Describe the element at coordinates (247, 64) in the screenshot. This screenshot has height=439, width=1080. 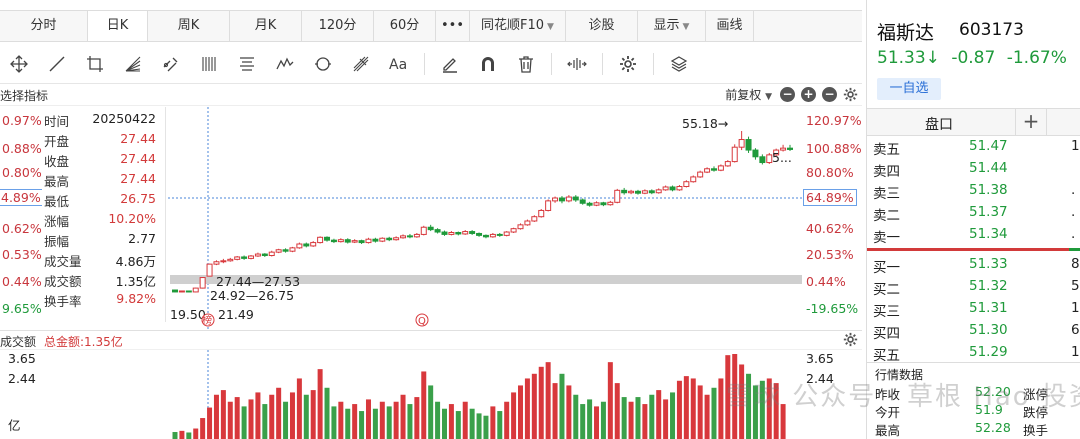
I see `text-lines-icon` at that location.